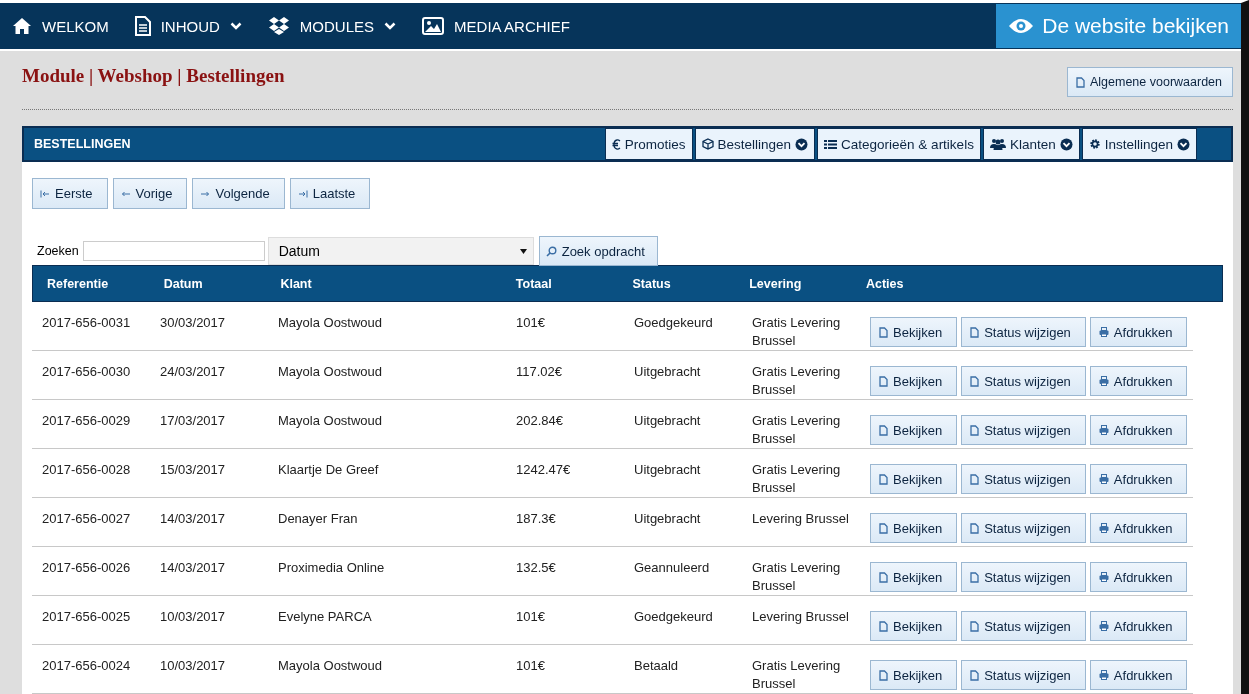 The image size is (1249, 694). What do you see at coordinates (87, 372) in the screenshot?
I see `table-cell-text: 2017-656-0030` at bounding box center [87, 372].